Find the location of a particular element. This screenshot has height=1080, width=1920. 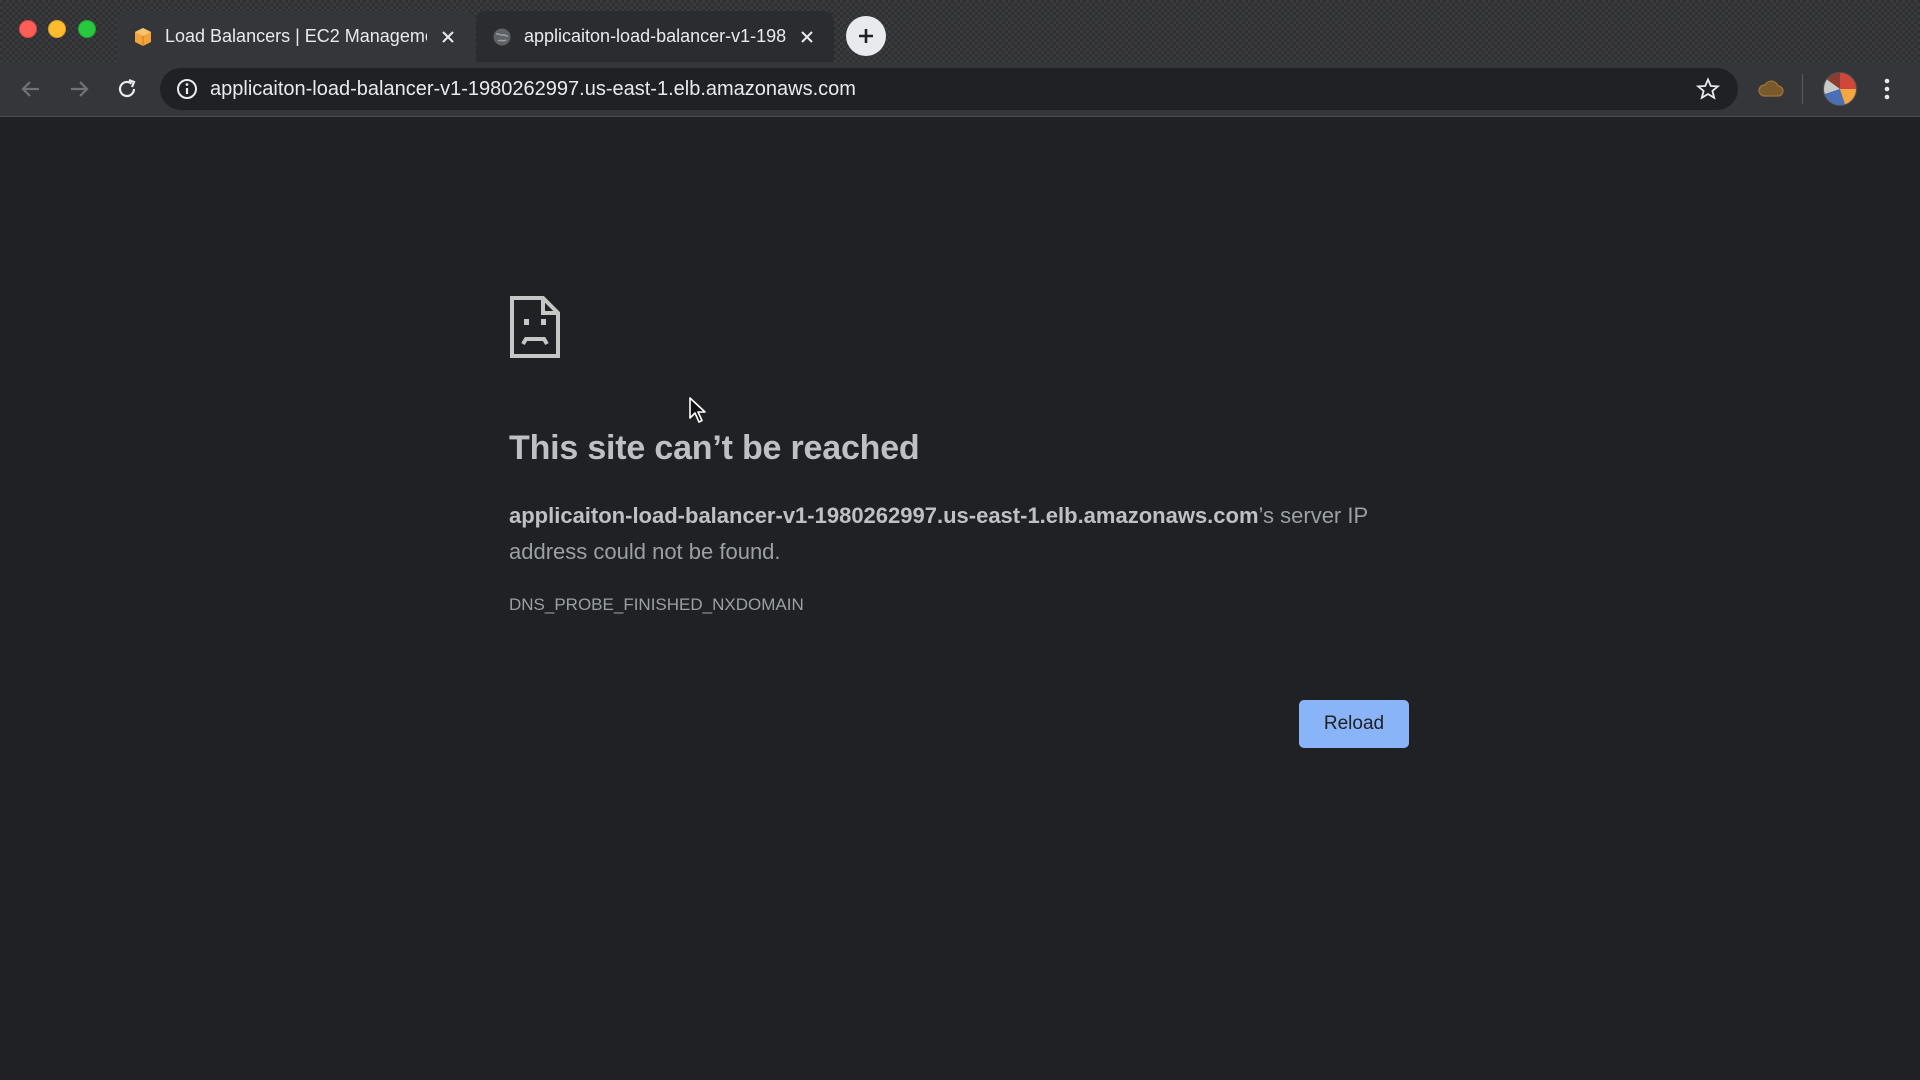

new-tab-button is located at coordinates (866, 36).